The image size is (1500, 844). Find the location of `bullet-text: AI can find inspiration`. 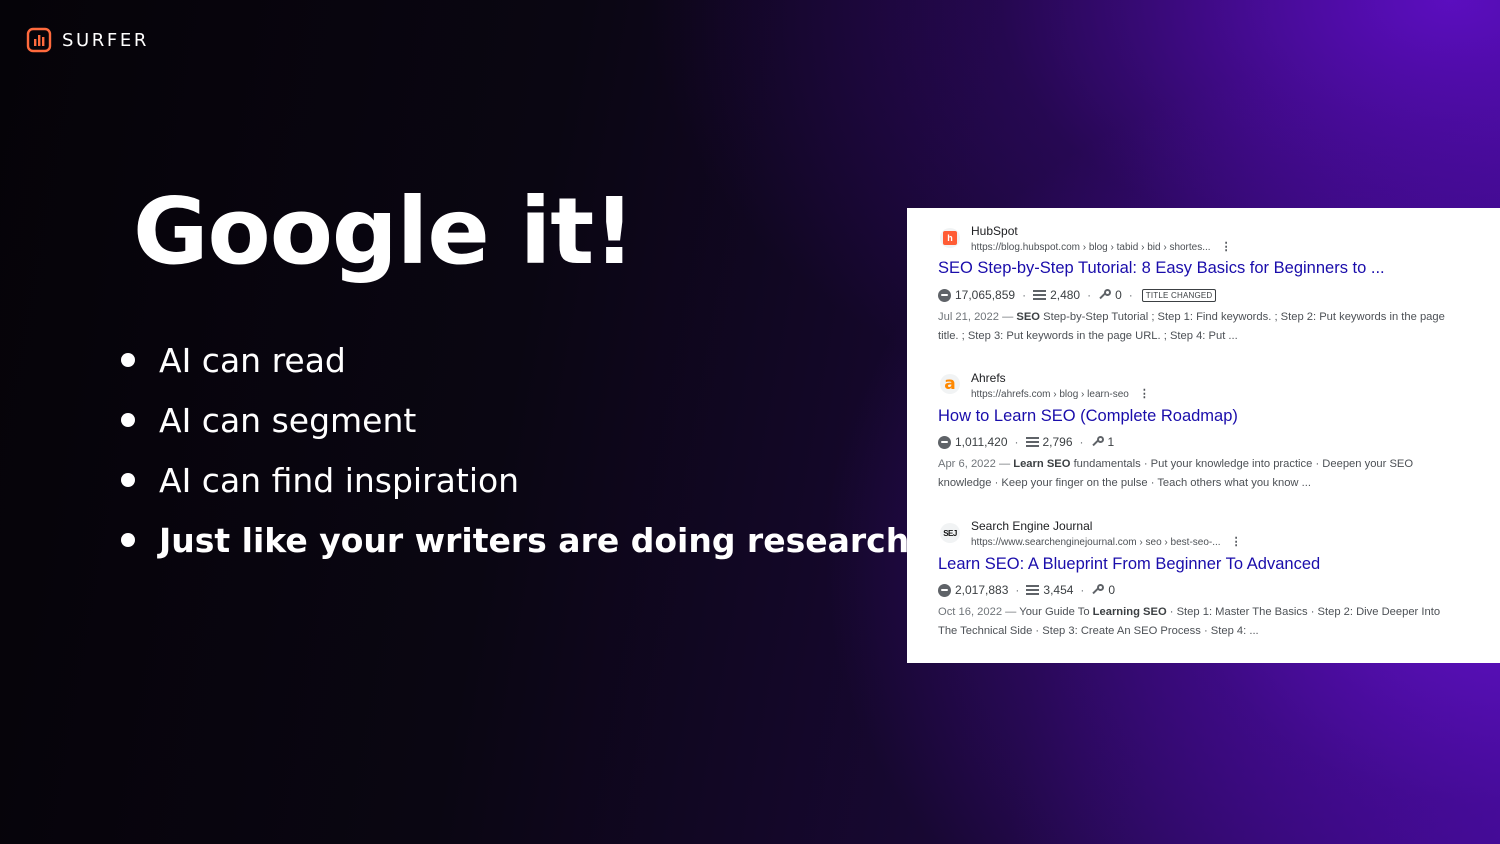

bullet-text: AI can find inspiration is located at coordinates (339, 480).